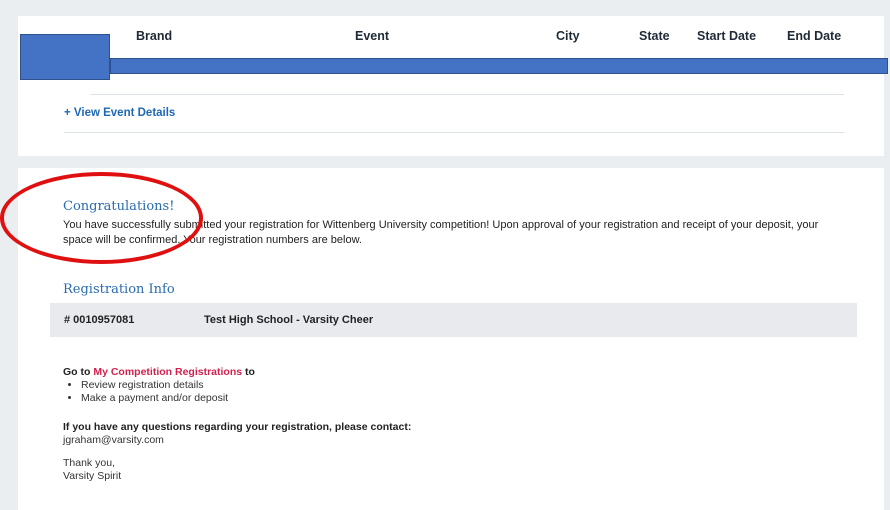 Image resolution: width=890 pixels, height=510 pixels. I want to click on next-steps-line: Go to My Competition Registrations to, so click(159, 372).